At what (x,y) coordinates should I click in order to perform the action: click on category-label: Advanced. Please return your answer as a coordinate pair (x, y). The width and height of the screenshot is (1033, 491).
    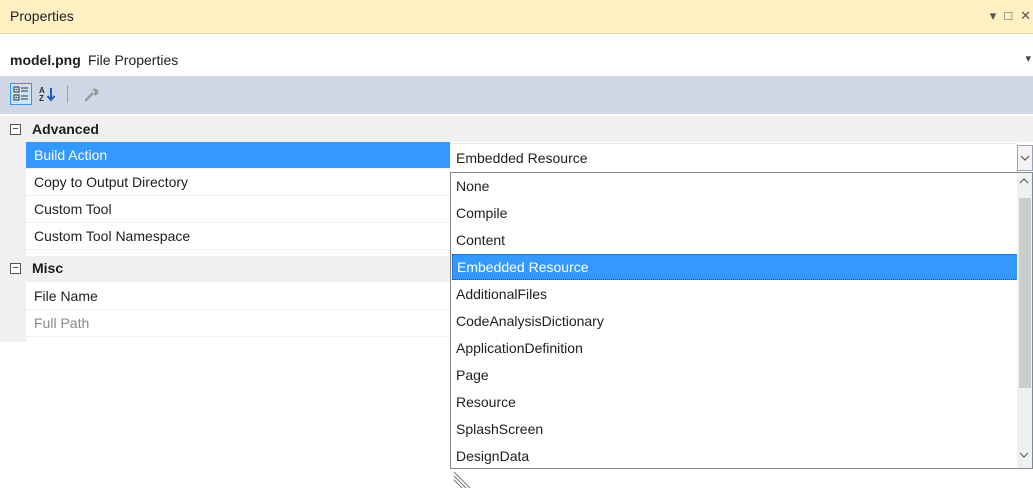
    Looking at the image, I should click on (65, 129).